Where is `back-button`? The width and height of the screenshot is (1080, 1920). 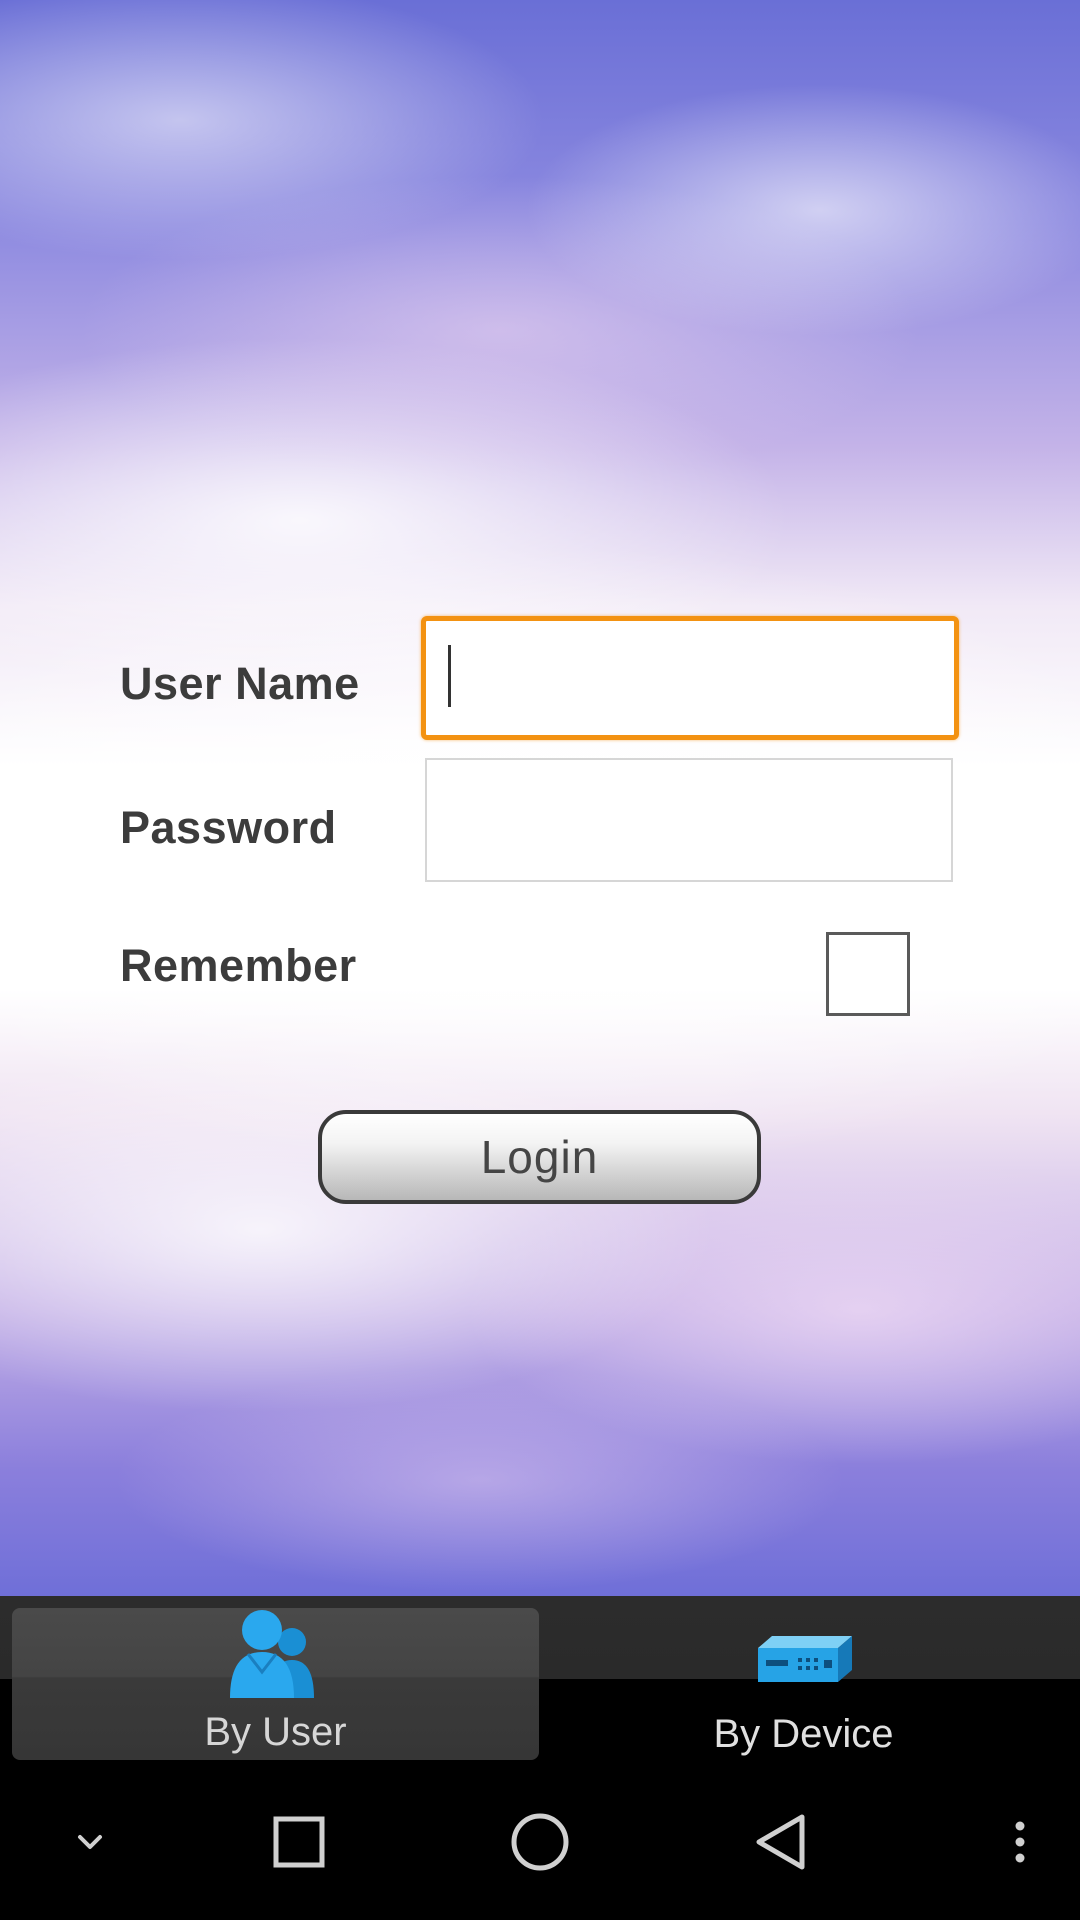
back-button is located at coordinates (780, 1844).